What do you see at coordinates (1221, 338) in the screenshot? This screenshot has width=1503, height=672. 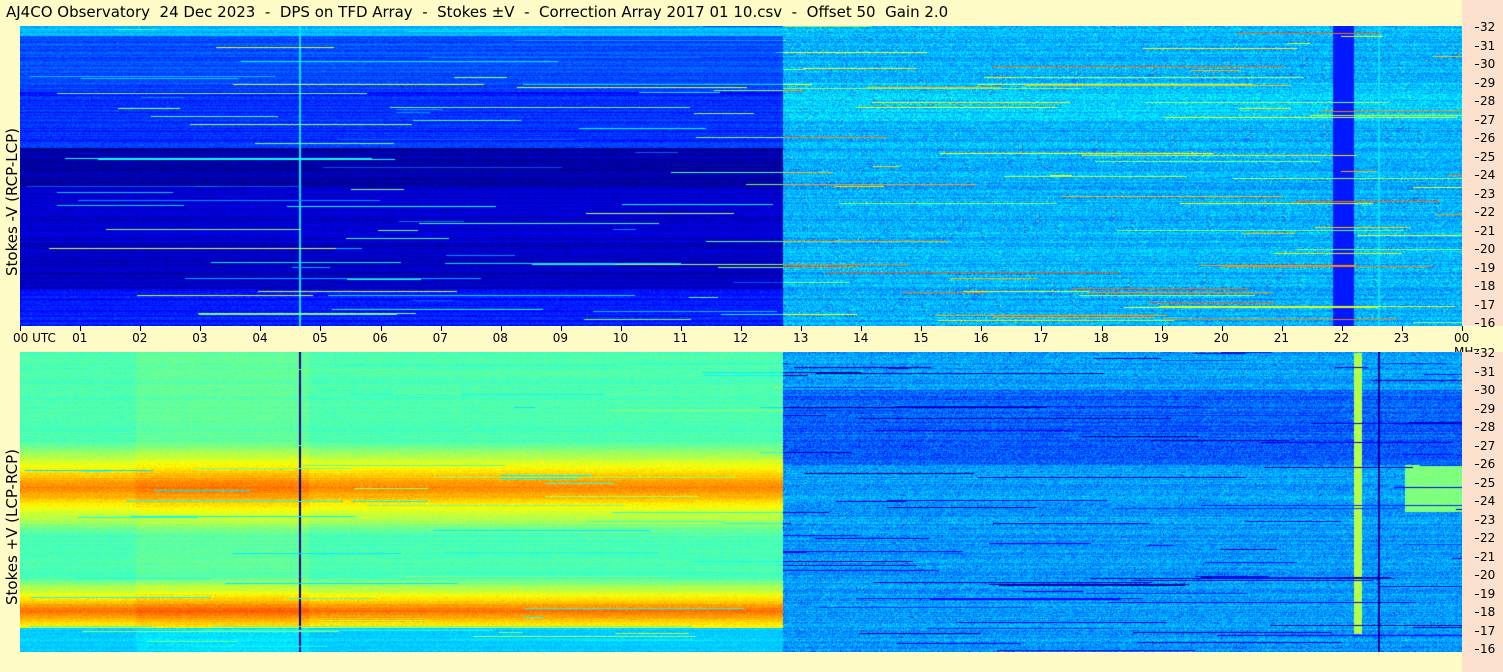 I see `time-tick-label: 20` at bounding box center [1221, 338].